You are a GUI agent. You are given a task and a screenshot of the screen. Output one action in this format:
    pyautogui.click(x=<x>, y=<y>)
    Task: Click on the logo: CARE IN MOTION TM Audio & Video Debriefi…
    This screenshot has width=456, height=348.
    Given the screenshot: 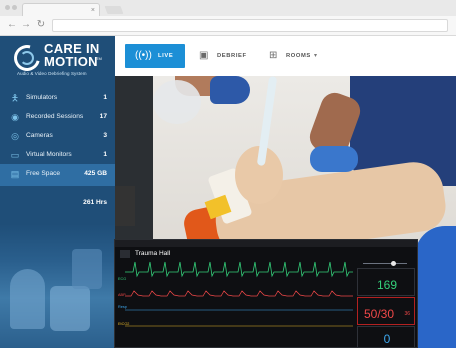 What is the action you would take?
    pyautogui.click(x=57, y=61)
    